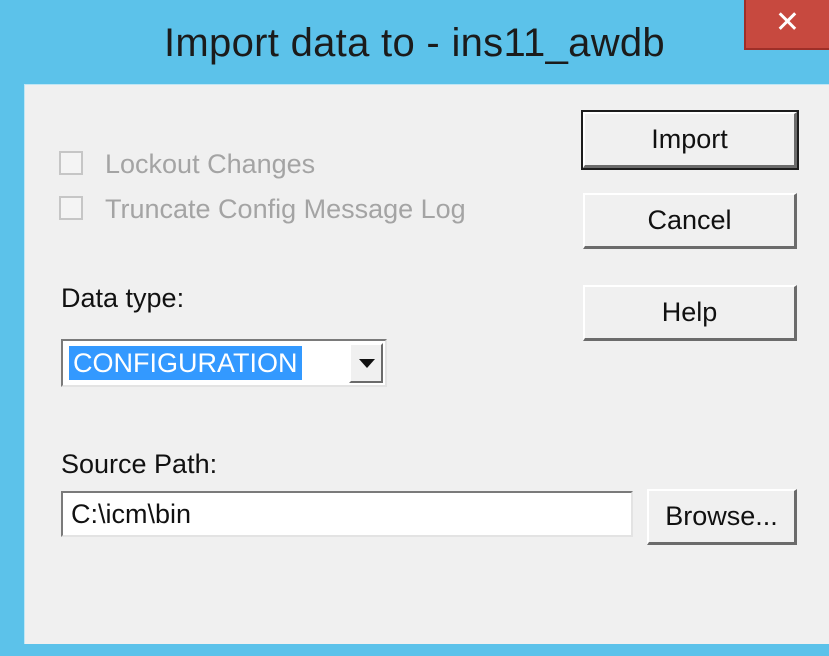 Image resolution: width=829 pixels, height=656 pixels. Describe the element at coordinates (285, 209) in the screenshot. I see `truncate-log-label: Truncate Config Message Log` at that location.